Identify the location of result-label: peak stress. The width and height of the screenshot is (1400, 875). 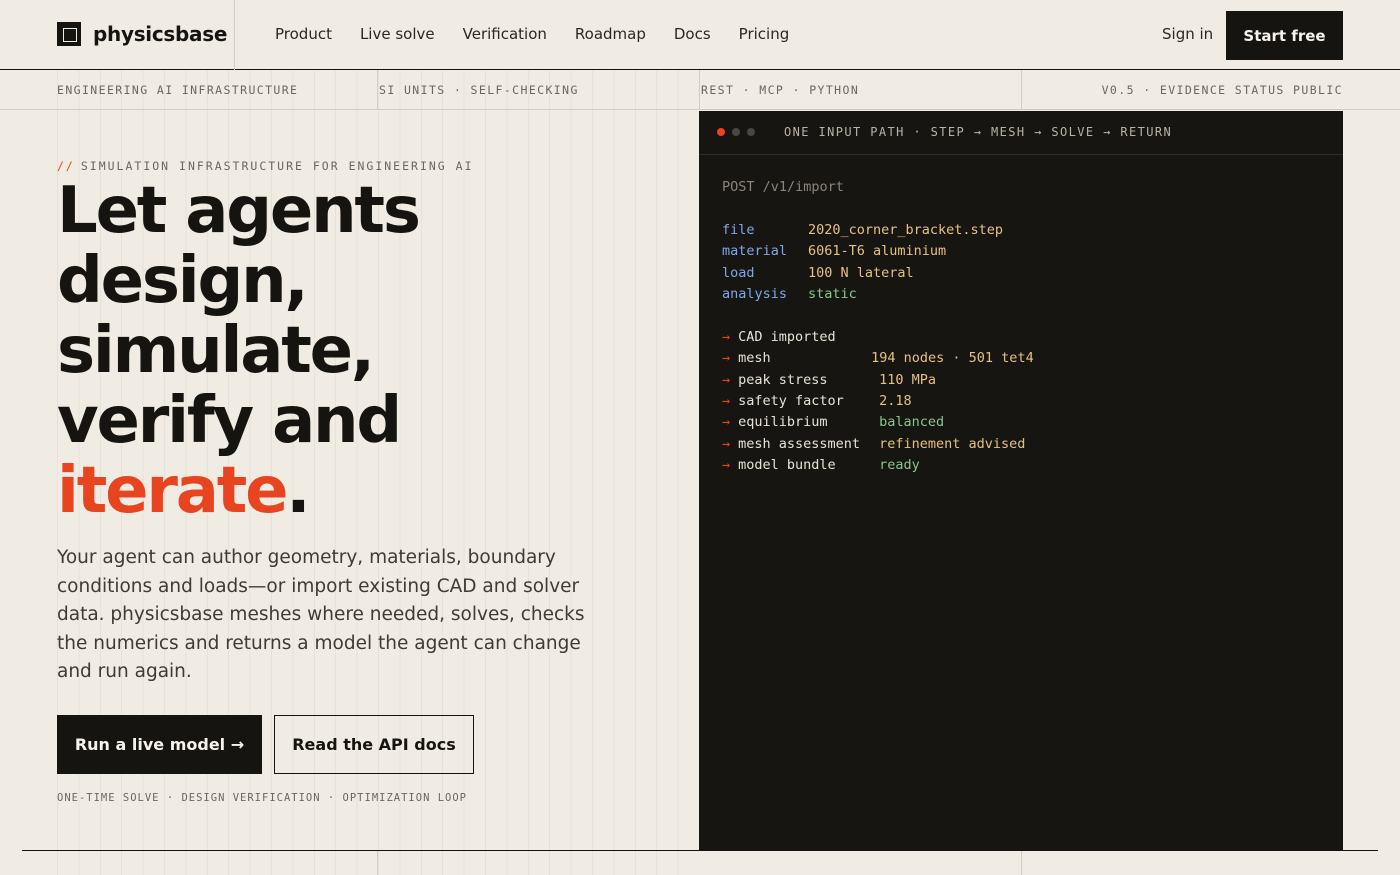
(783, 379).